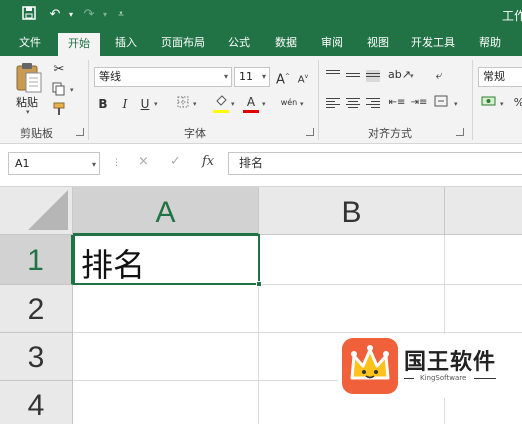 The image size is (522, 424). I want to click on accounting-dropdown-icon: ▾, so click(502, 104).